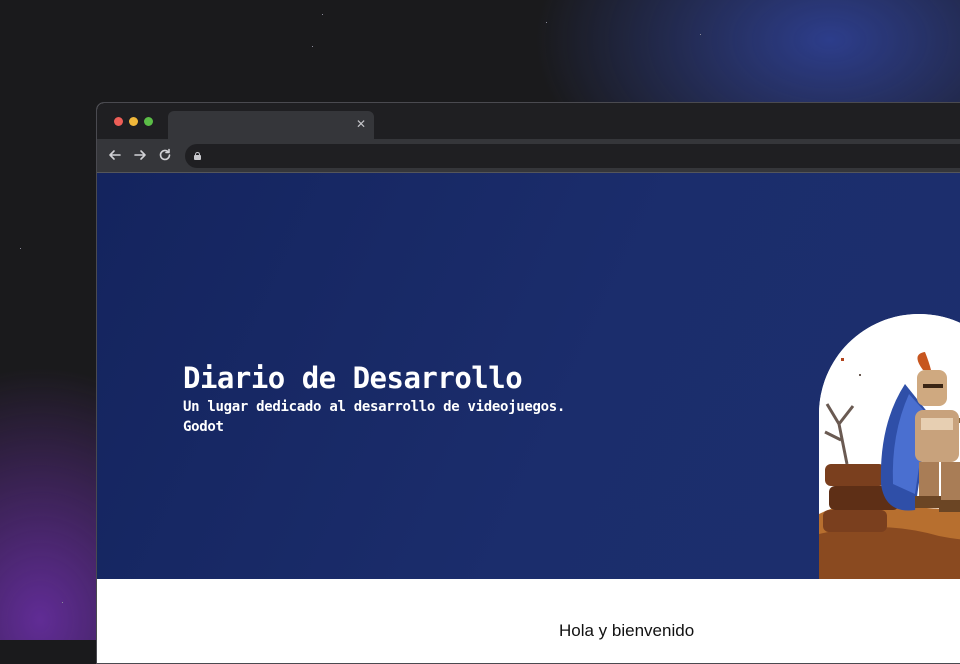 The image size is (960, 664). I want to click on address-bar, so click(572, 156).